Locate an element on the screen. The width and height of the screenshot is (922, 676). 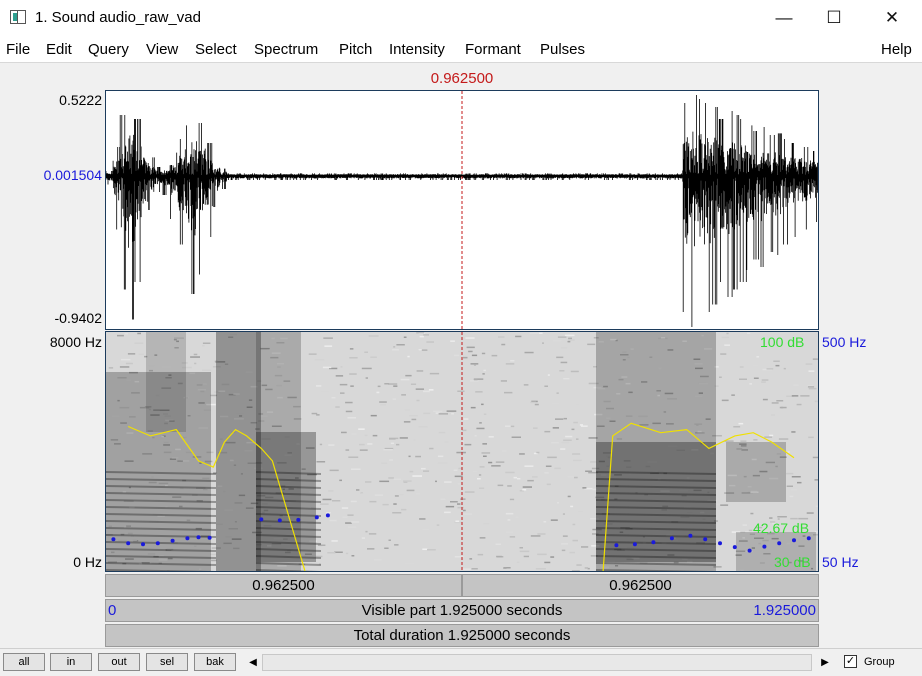
menu-file: File is located at coordinates (18, 49).